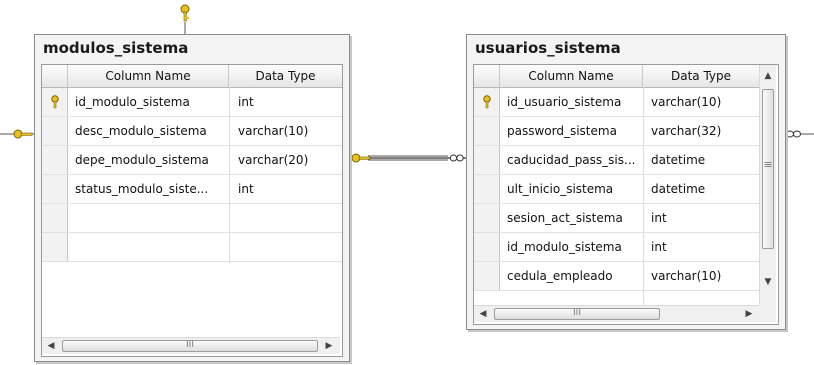  I want to click on table-row: caducidad_pass_sis... datetime, so click(616, 160).